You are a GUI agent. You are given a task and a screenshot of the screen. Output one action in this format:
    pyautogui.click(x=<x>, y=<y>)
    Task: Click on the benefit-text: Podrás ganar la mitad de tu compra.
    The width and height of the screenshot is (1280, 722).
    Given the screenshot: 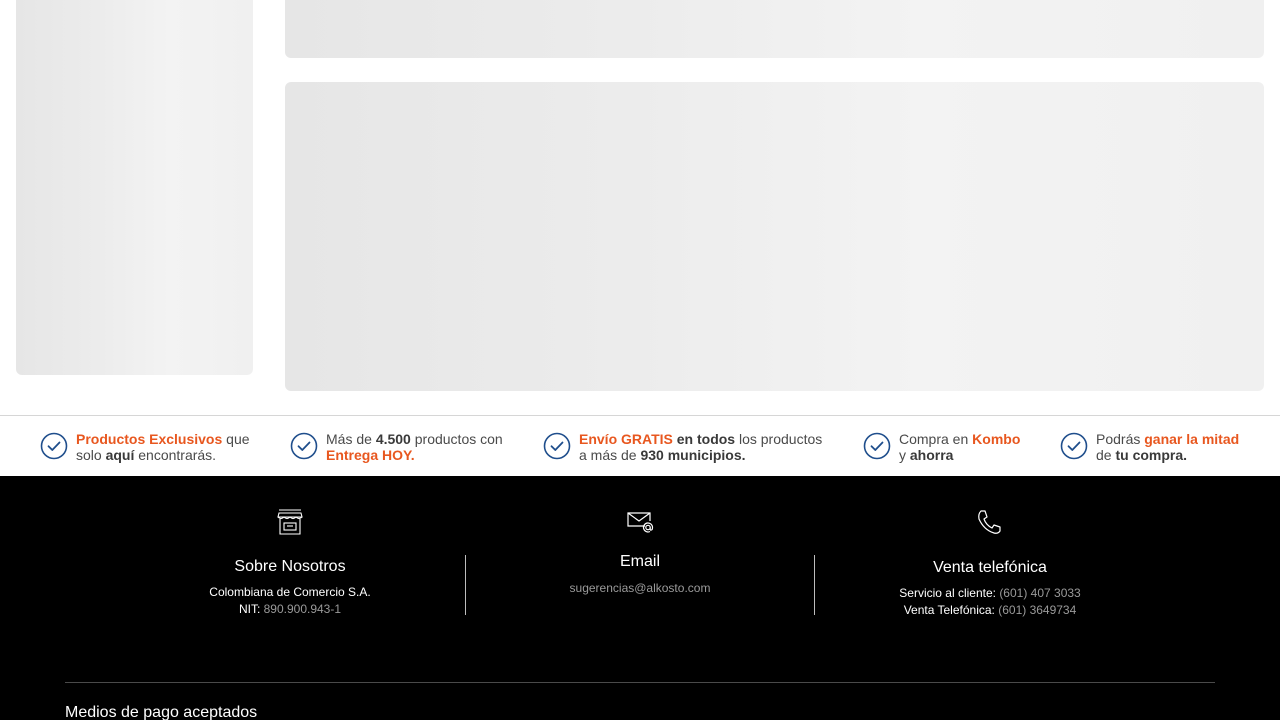 What is the action you would take?
    pyautogui.click(x=1167, y=447)
    